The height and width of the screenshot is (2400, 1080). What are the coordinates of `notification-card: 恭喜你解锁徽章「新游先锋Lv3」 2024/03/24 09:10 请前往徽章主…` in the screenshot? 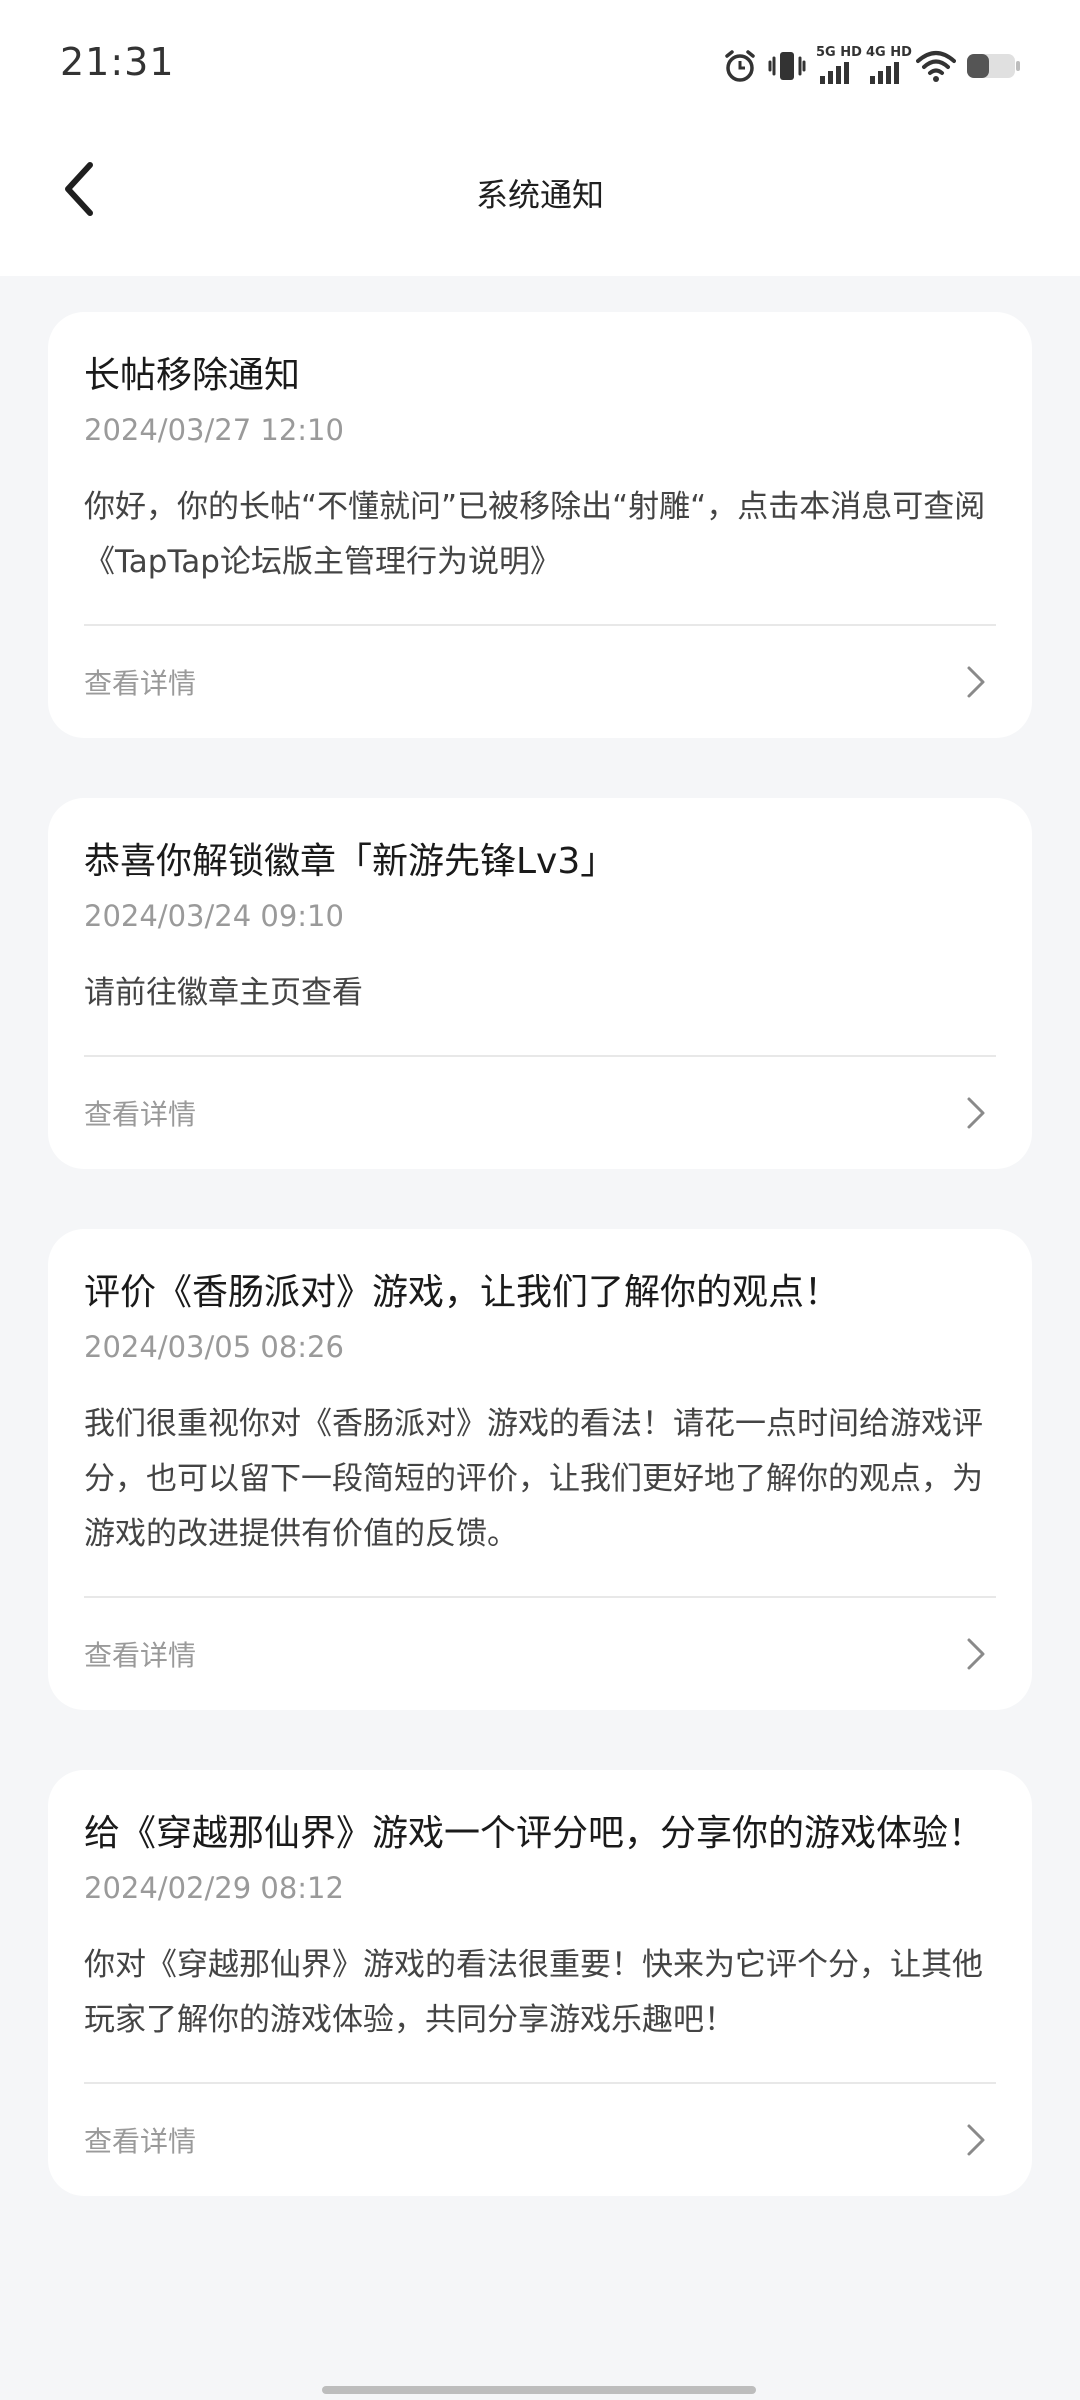 It's located at (540, 983).